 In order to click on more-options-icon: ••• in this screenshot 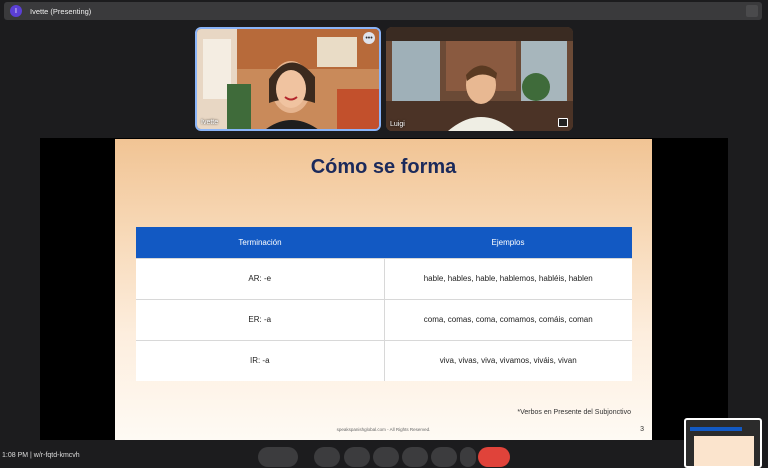, I will do `click(369, 38)`.